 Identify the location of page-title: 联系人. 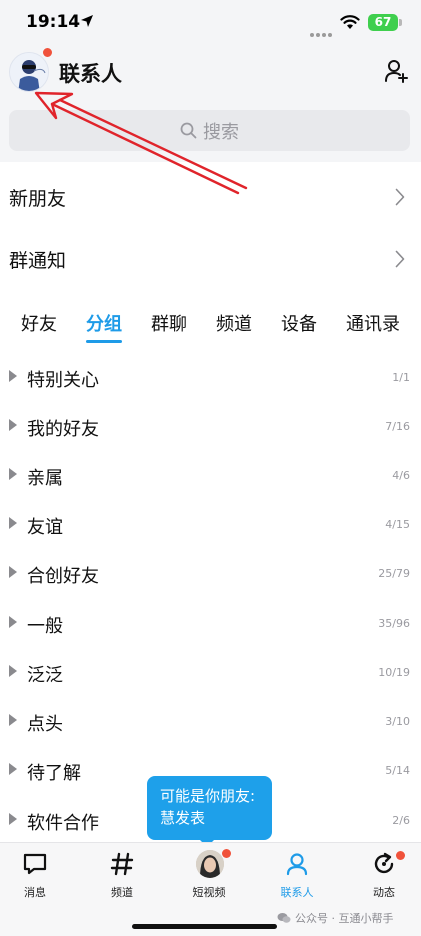
(90, 74).